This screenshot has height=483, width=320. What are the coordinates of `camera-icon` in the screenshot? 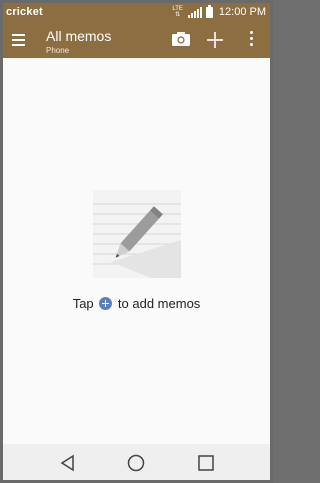 It's located at (181, 39).